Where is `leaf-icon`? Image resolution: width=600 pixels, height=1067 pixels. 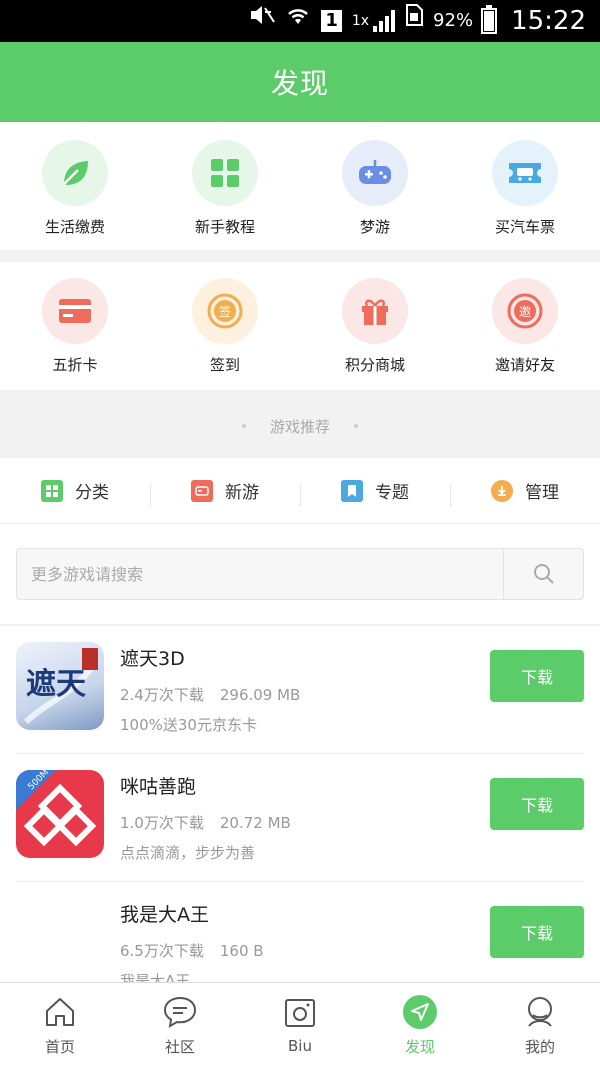 leaf-icon is located at coordinates (75, 173).